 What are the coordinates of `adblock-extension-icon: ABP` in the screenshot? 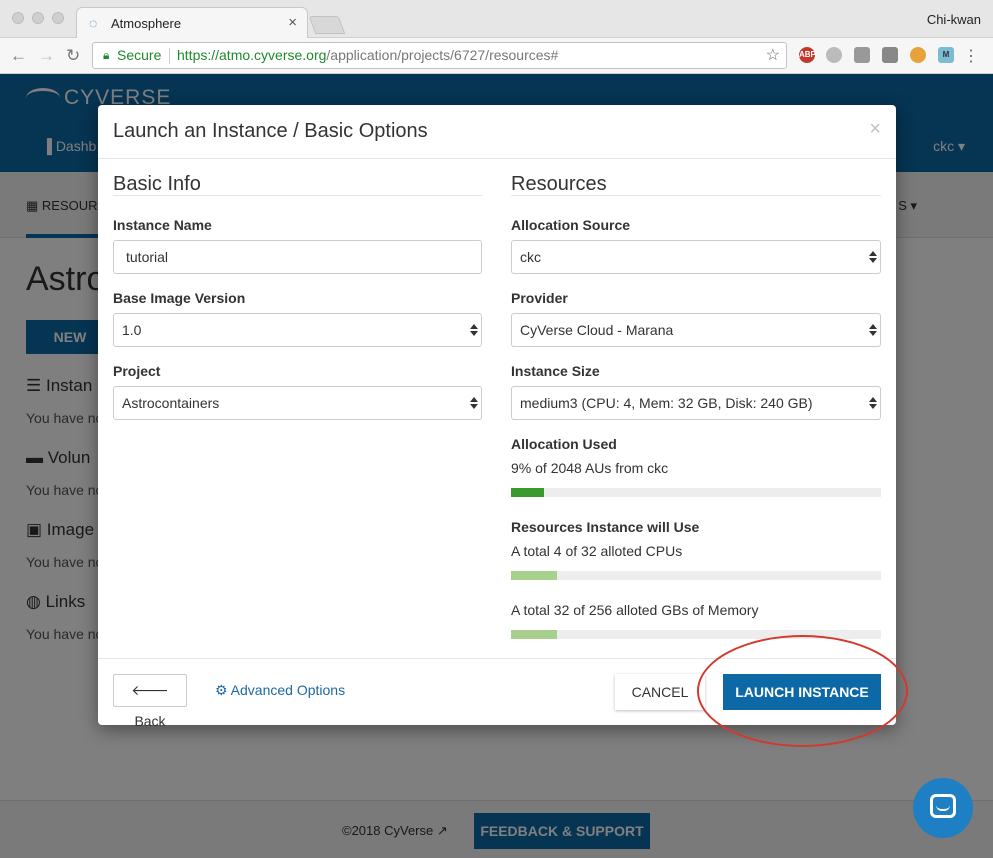 It's located at (807, 55).